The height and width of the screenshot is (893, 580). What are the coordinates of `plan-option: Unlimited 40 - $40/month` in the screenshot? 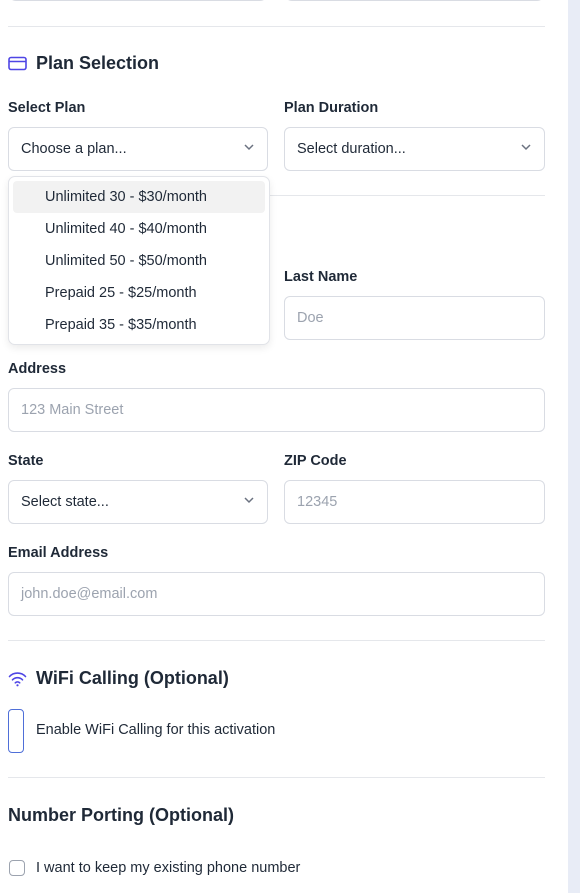 It's located at (139, 229).